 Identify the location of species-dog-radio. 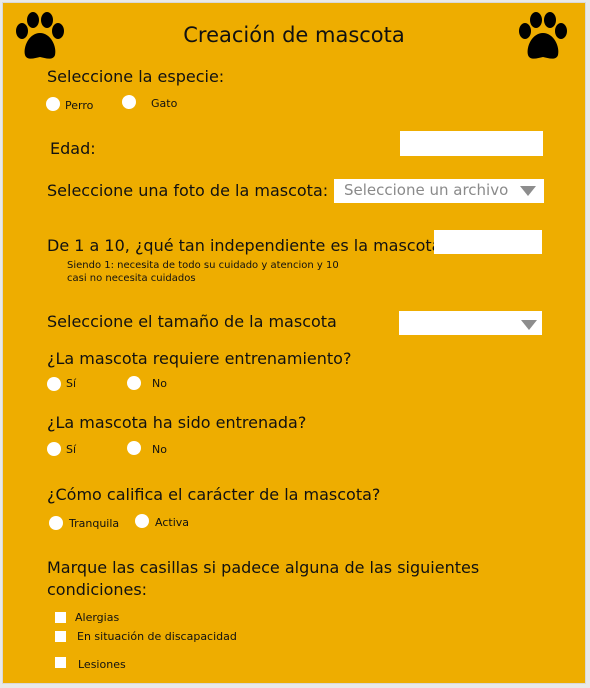
(53, 104).